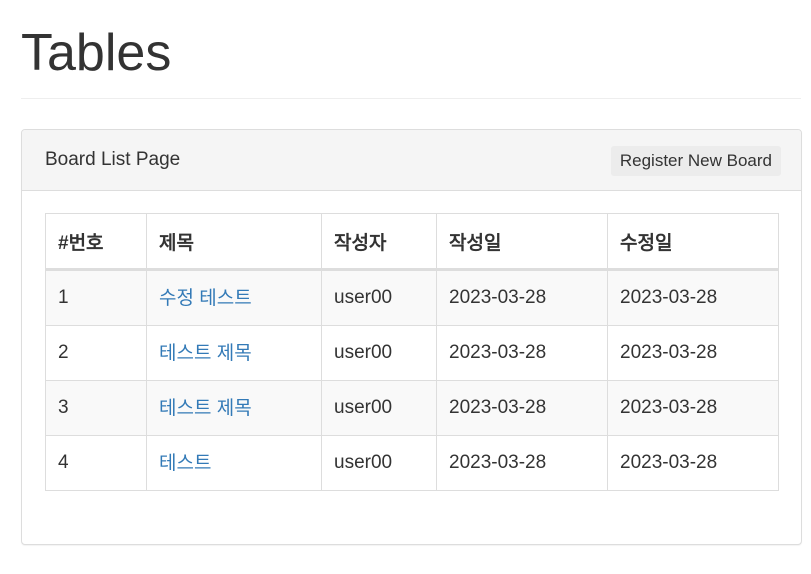 Image resolution: width=811 pixels, height=574 pixels. What do you see at coordinates (411, 59) in the screenshot?
I see `page-header: Tables` at bounding box center [411, 59].